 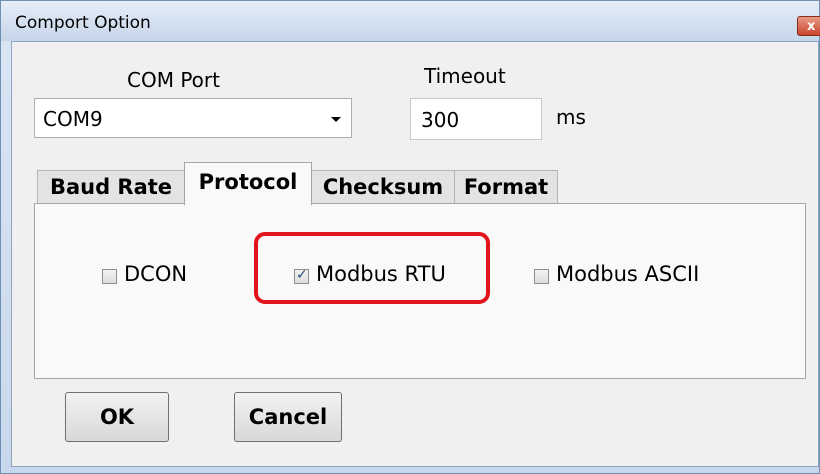 What do you see at coordinates (440, 120) in the screenshot?
I see `timeout-value: 300` at bounding box center [440, 120].